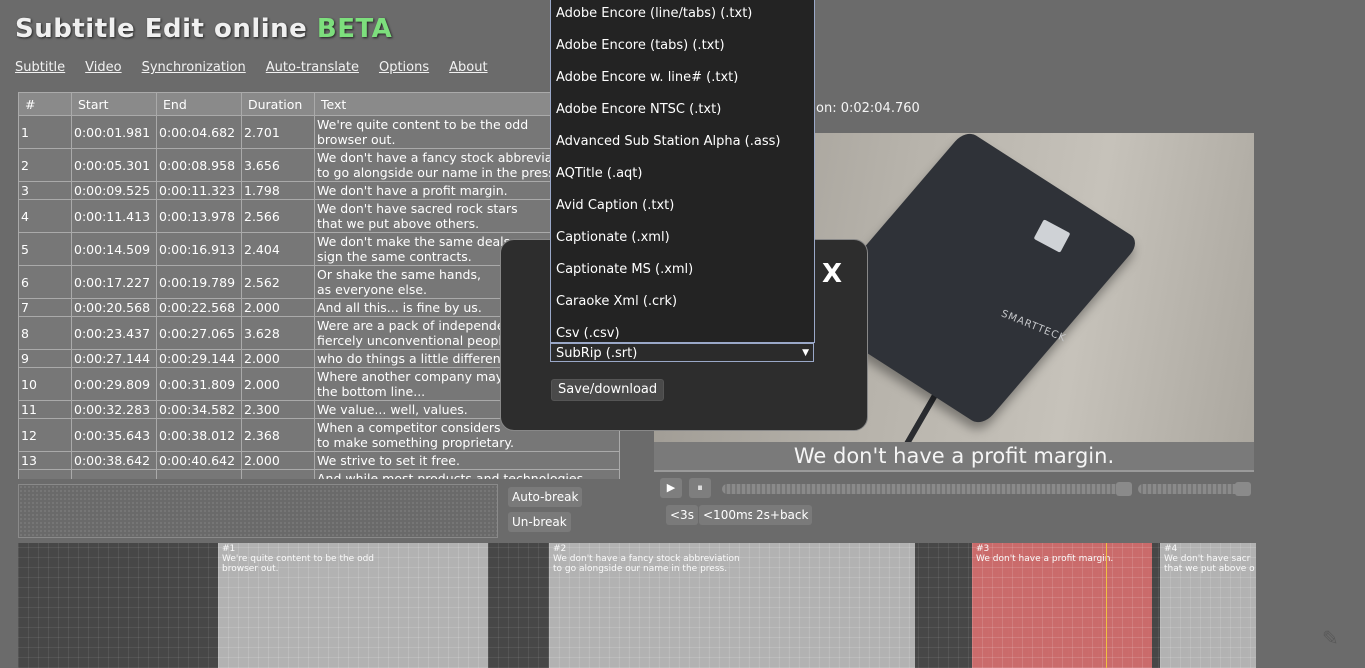  Describe the element at coordinates (1062, 605) in the screenshot. I see `waveform-segment-3: #3 We don't have a profit margin.` at that location.